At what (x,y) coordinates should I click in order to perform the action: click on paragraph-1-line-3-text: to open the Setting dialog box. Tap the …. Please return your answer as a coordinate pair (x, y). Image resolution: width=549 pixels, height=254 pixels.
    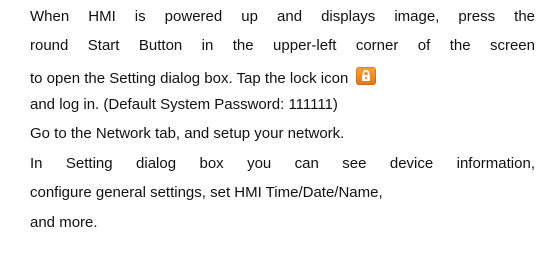
    Looking at the image, I should click on (189, 78).